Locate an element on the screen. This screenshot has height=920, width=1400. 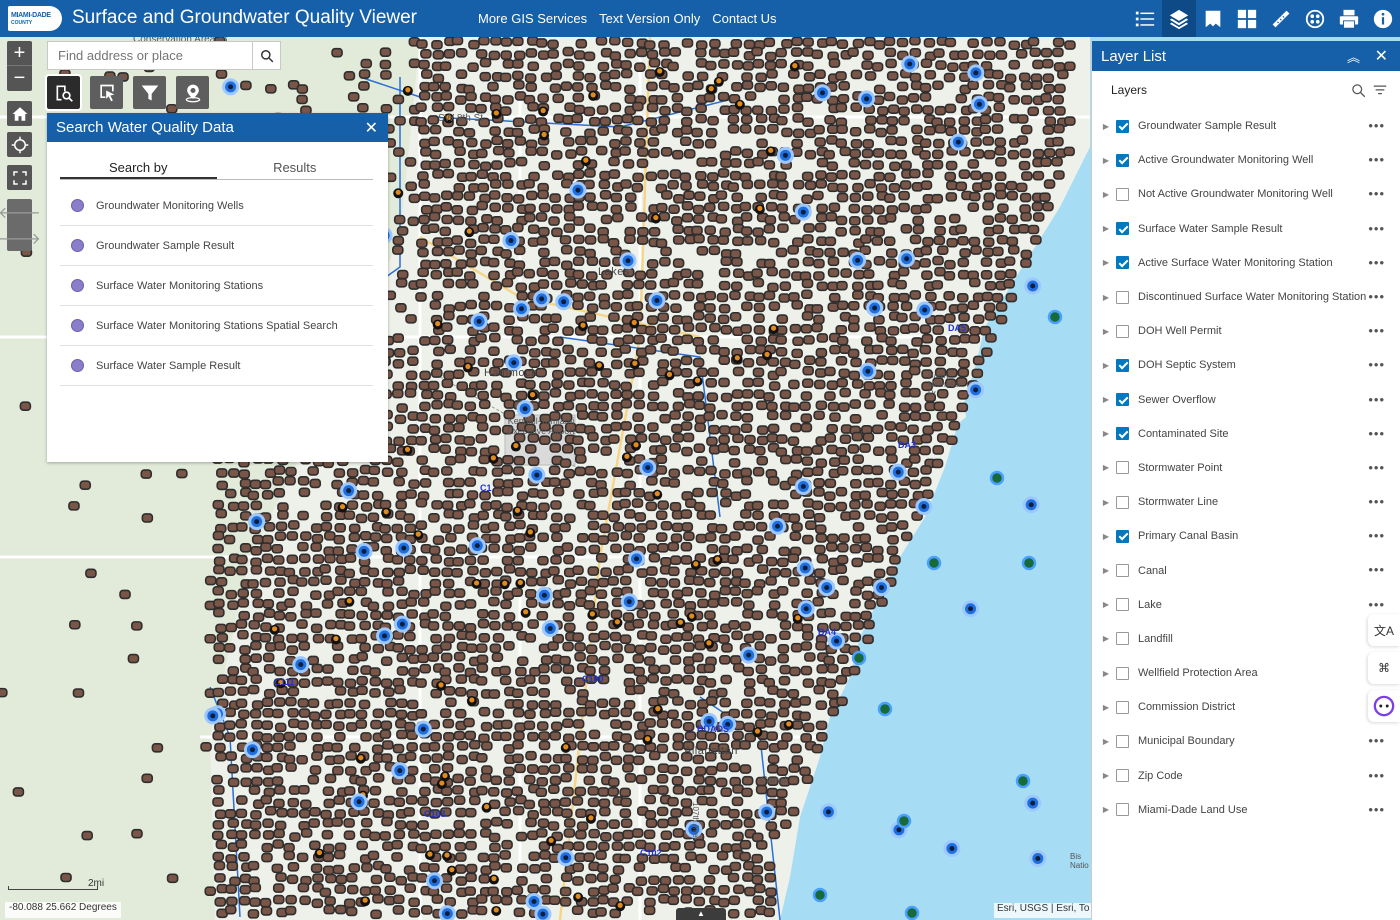
contact-us-link: Contact Us is located at coordinates (744, 18).